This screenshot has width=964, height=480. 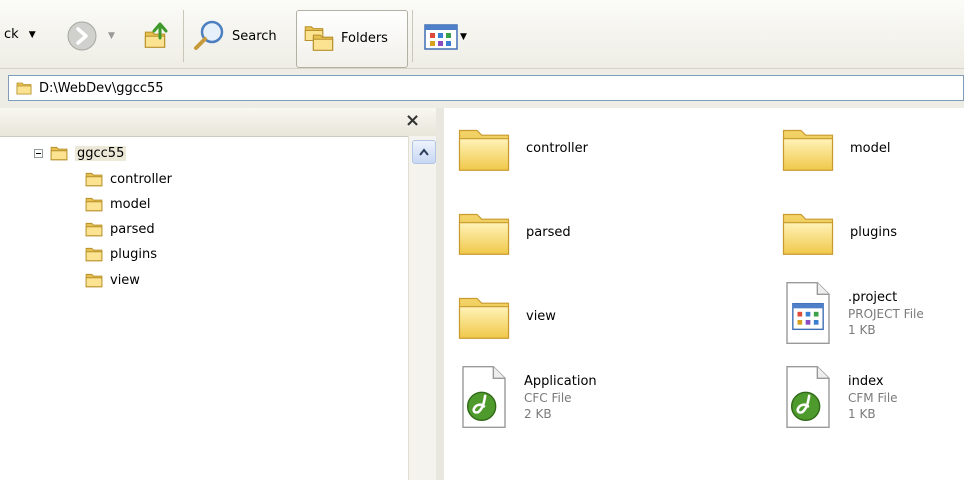 I want to click on views-button: ▼, so click(x=445, y=37).